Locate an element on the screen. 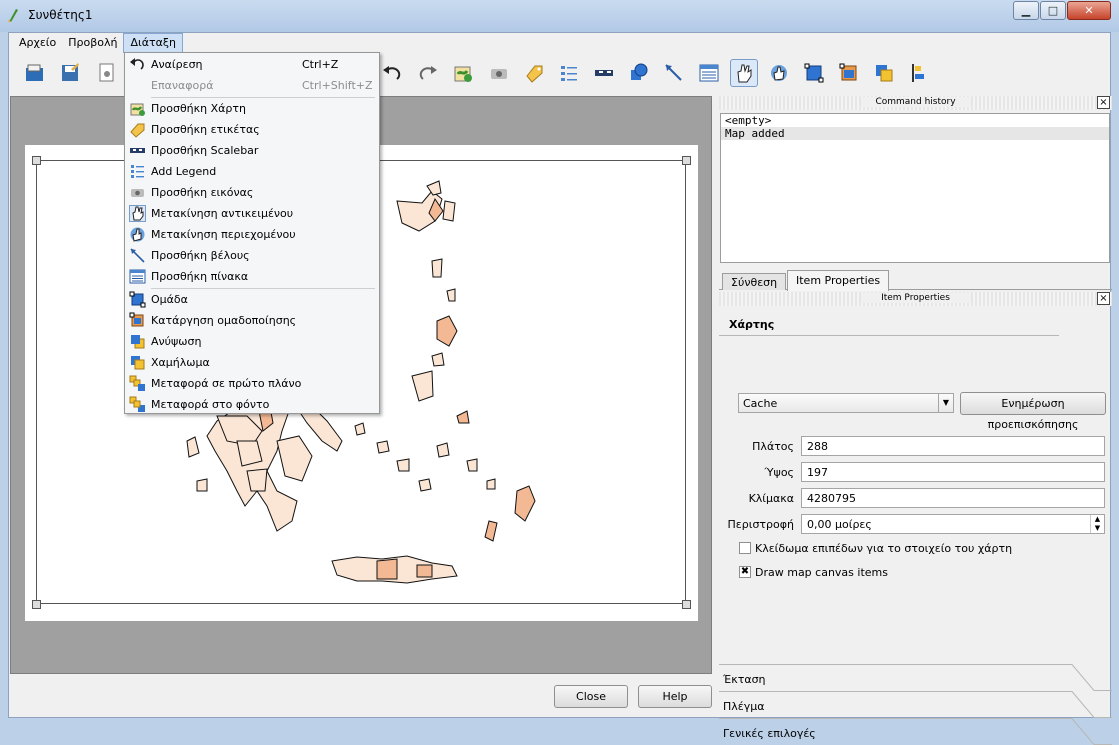 This screenshot has height=745, width=1119. menu-item-undo: Αναίρεση Ctrl+Z is located at coordinates (252, 64).